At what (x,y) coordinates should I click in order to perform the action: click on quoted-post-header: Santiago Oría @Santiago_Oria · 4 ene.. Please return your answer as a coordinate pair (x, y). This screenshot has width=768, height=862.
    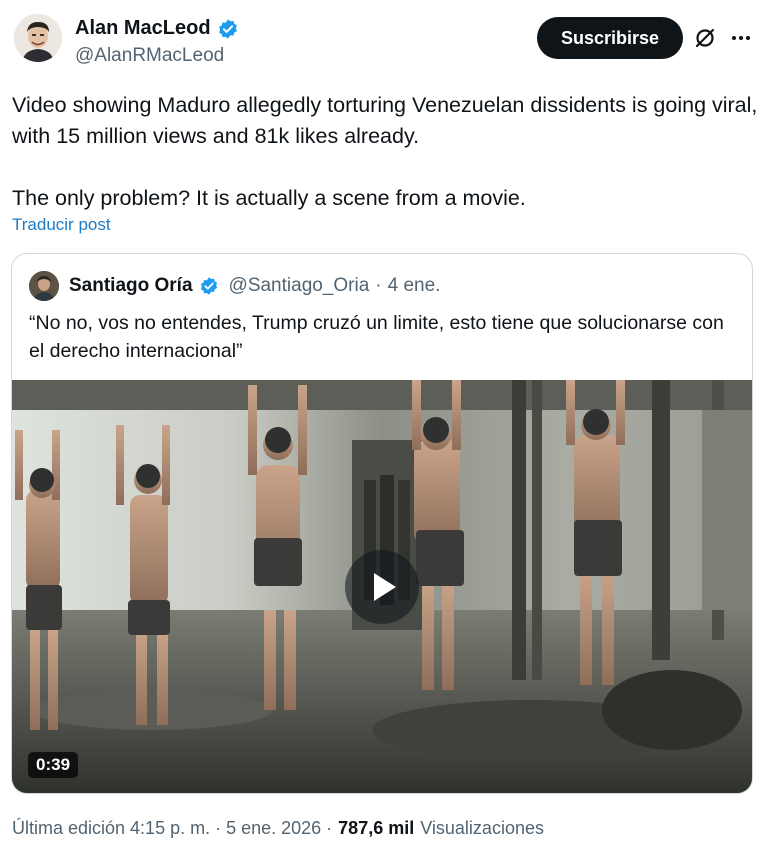
    Looking at the image, I should click on (234, 286).